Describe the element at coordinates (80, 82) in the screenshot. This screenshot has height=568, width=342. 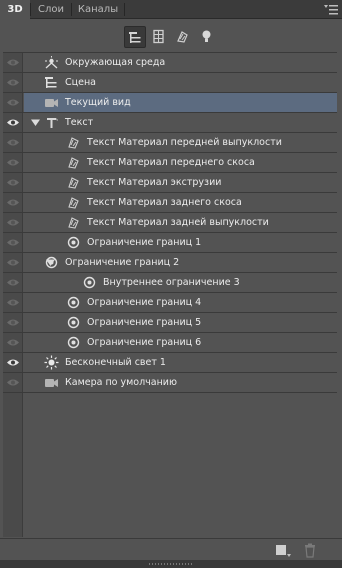
I see `scene-row-label: Сцена` at that location.